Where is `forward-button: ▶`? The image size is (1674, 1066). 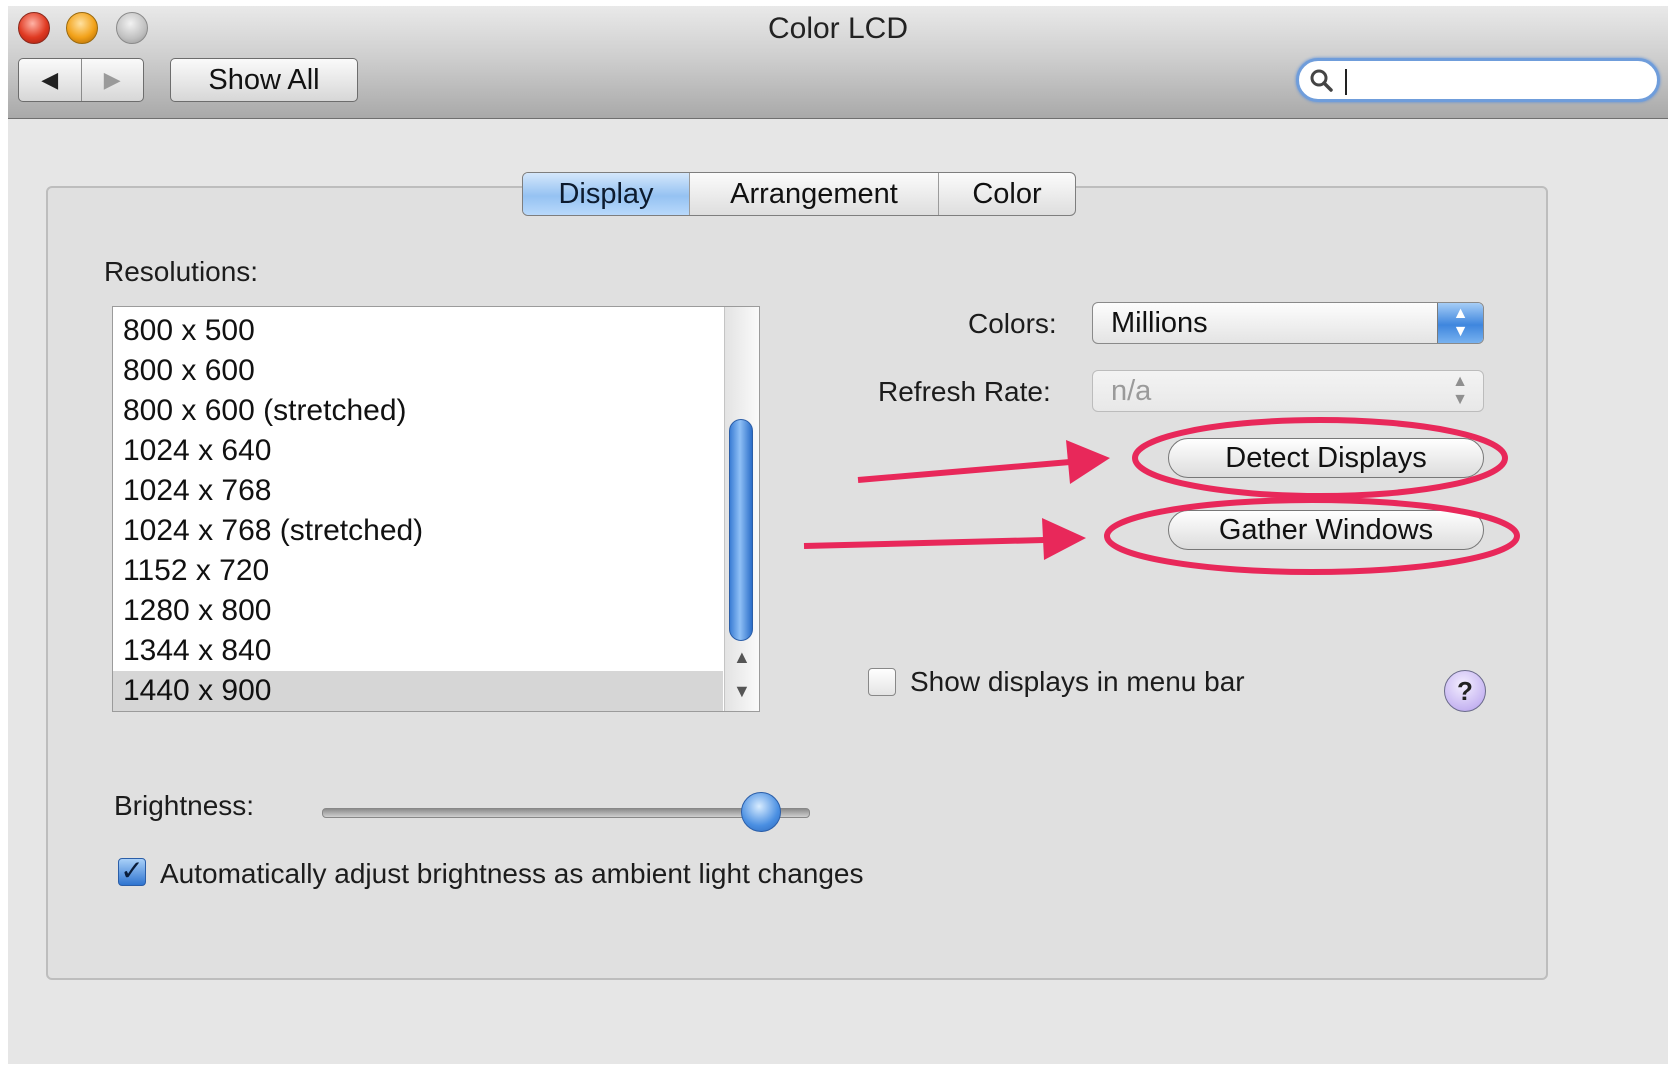 forward-button: ▶ is located at coordinates (112, 80).